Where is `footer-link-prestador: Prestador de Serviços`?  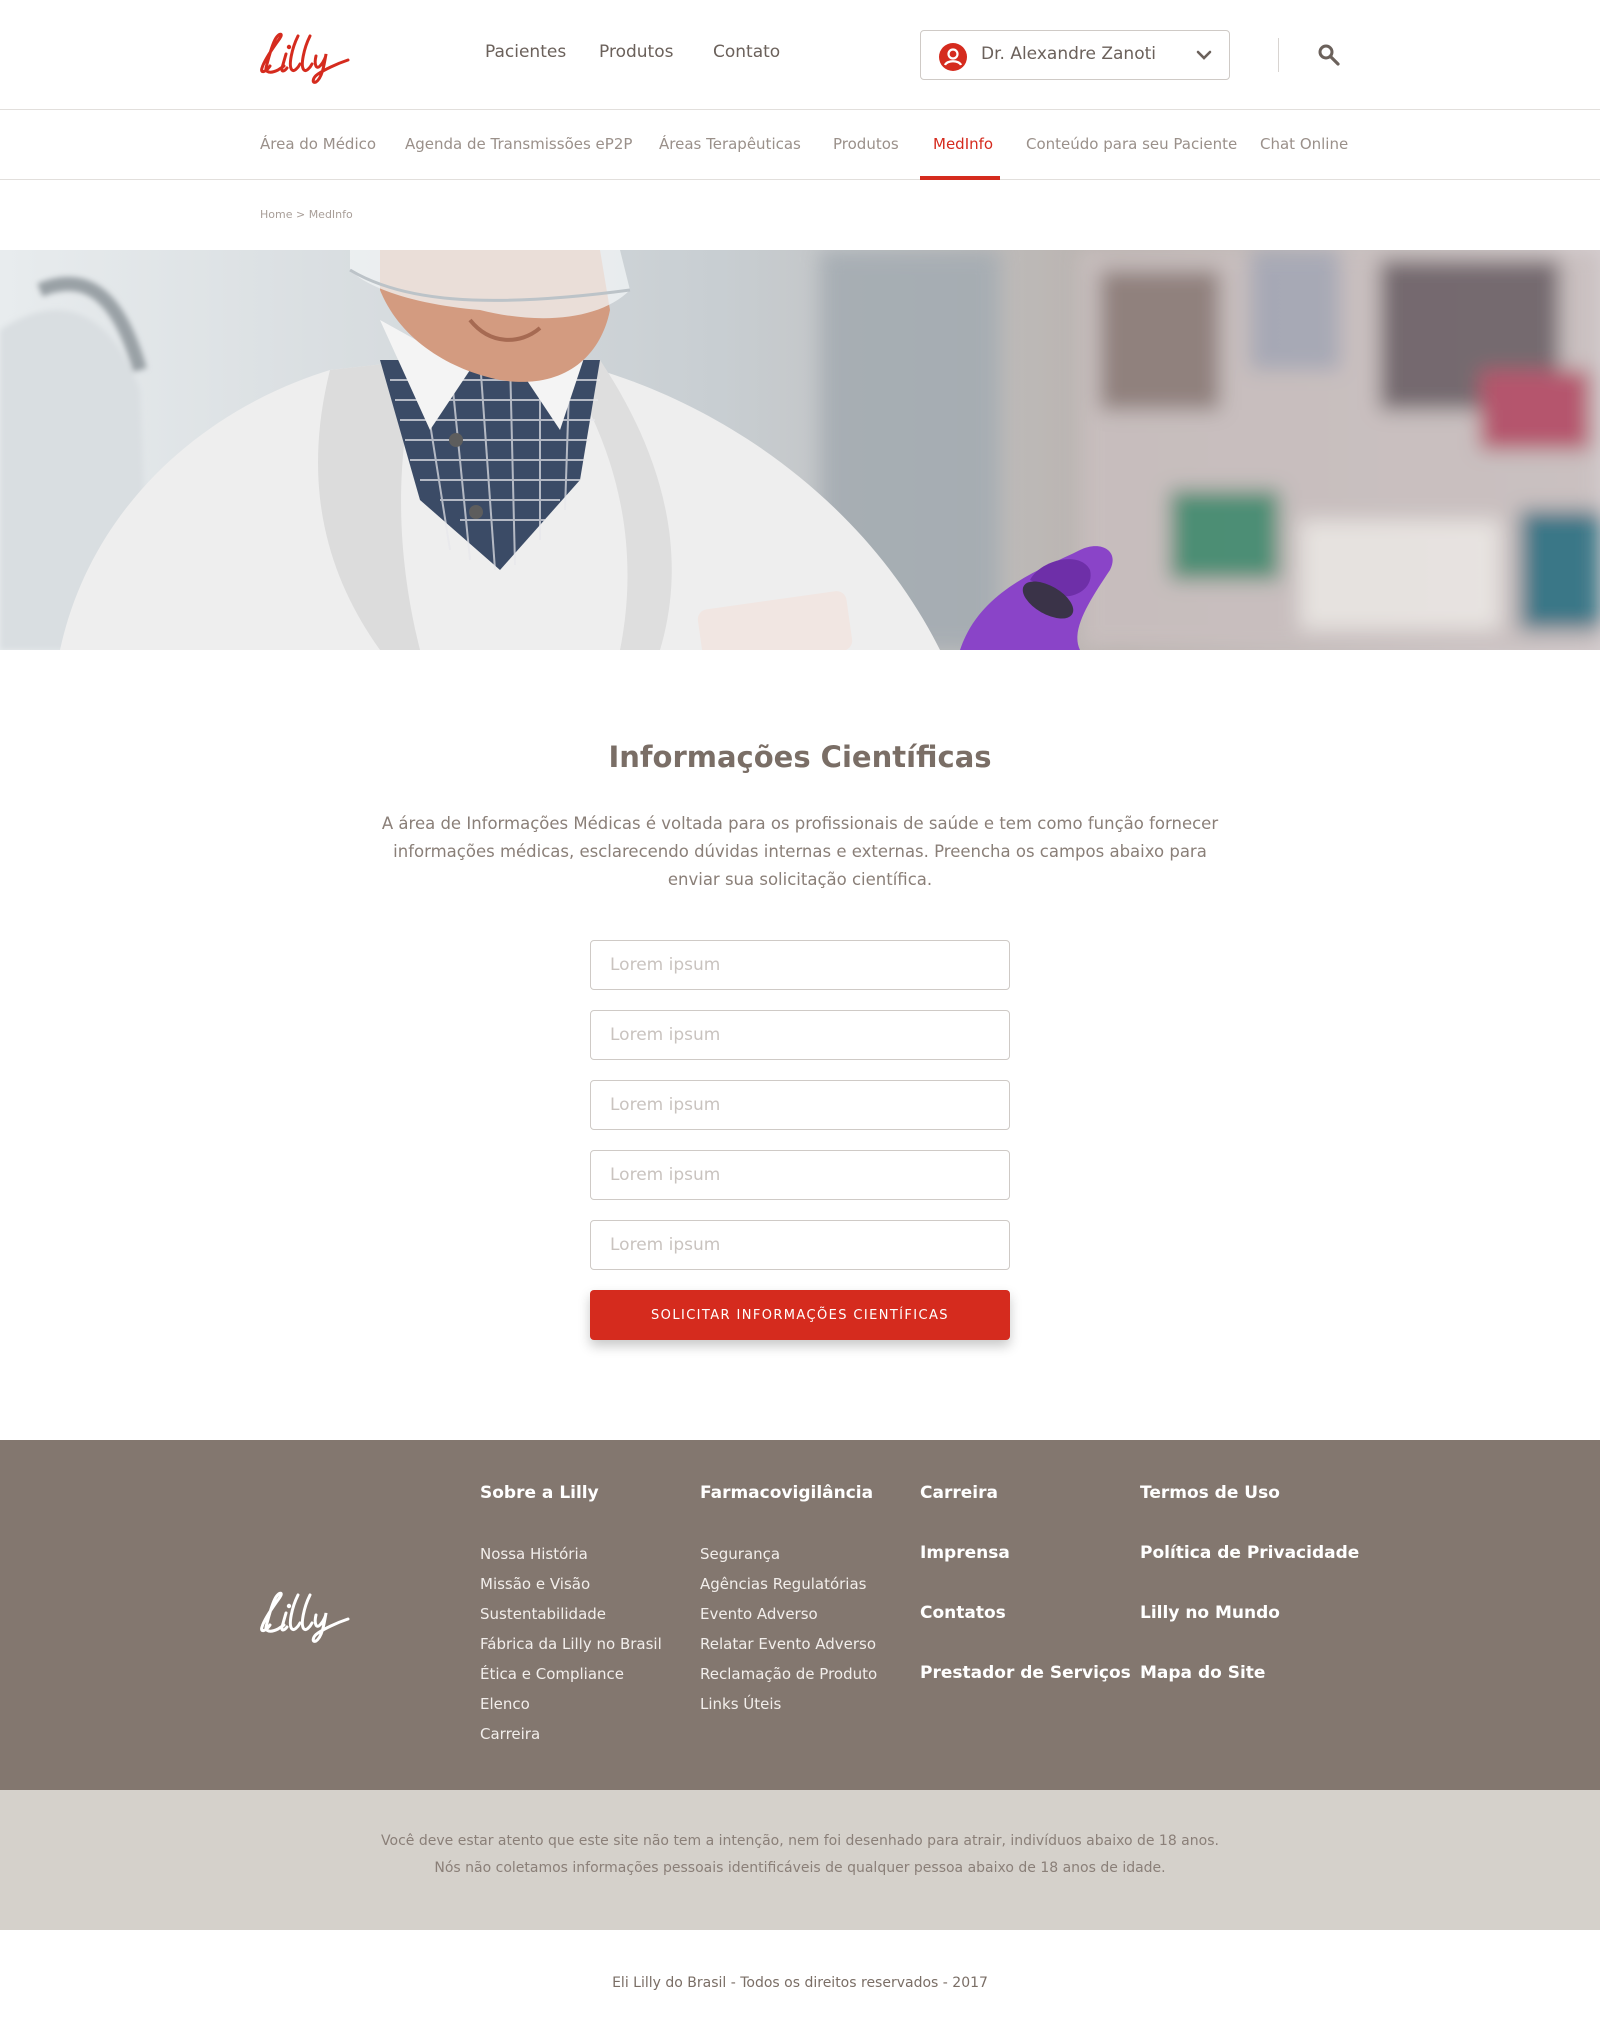
footer-link-prestador: Prestador de Serviços is located at coordinates (1025, 1673).